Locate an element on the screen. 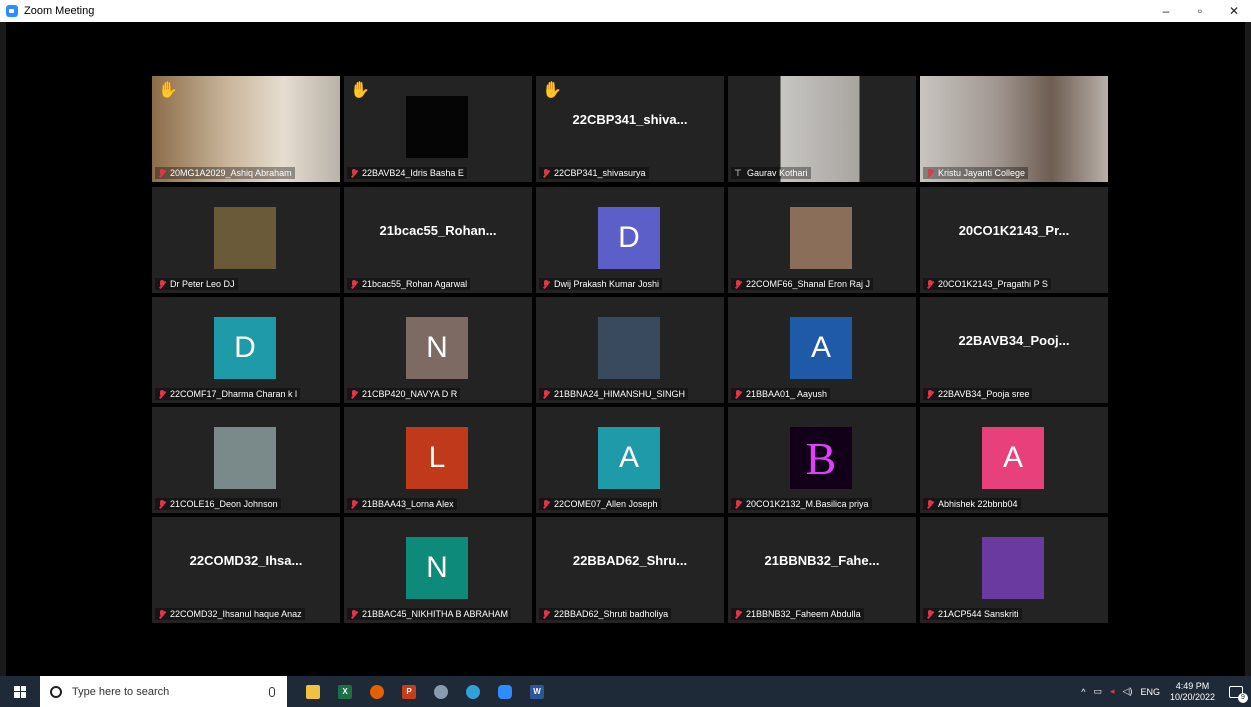 This screenshot has height=707, width=1251. title-bar: Zoom Meeting – ▫ ✕ is located at coordinates (625, 11).